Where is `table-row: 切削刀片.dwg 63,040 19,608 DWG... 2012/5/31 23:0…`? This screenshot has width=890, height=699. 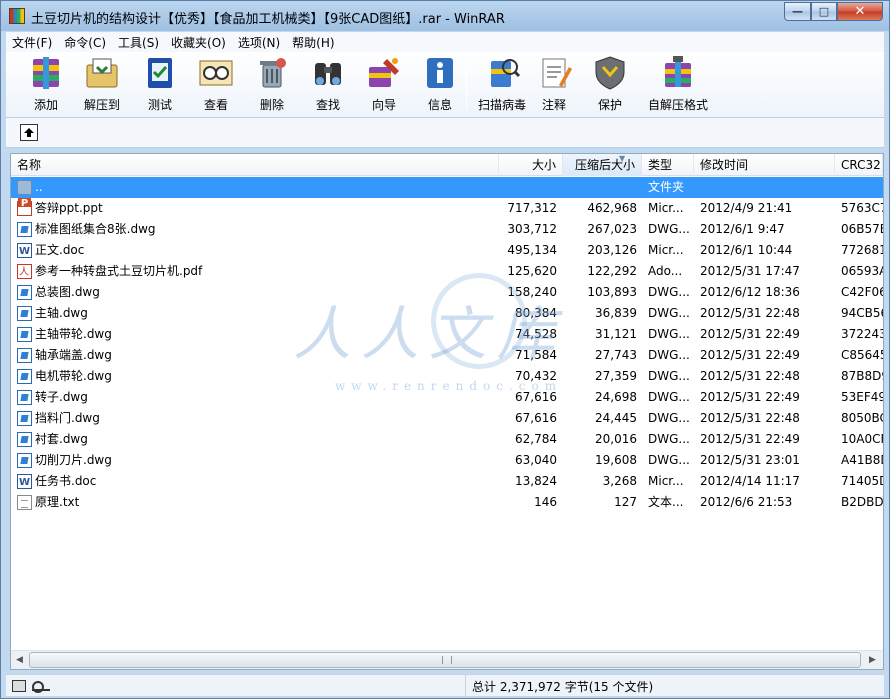 table-row: 切削刀片.dwg 63,040 19,608 DWG... 2012/5/31 23:0… is located at coordinates (447, 460).